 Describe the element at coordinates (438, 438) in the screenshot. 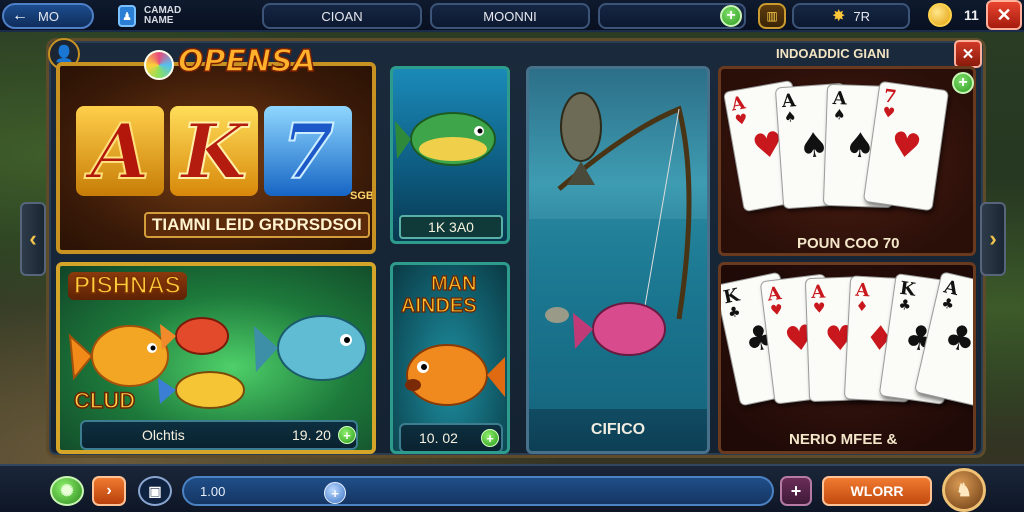

I see `man-info-value: 10. 02` at that location.